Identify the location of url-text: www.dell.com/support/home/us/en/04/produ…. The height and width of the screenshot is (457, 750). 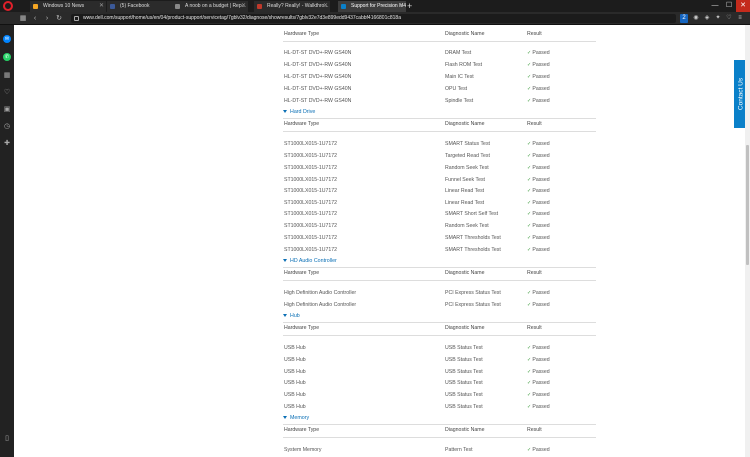
(242, 18).